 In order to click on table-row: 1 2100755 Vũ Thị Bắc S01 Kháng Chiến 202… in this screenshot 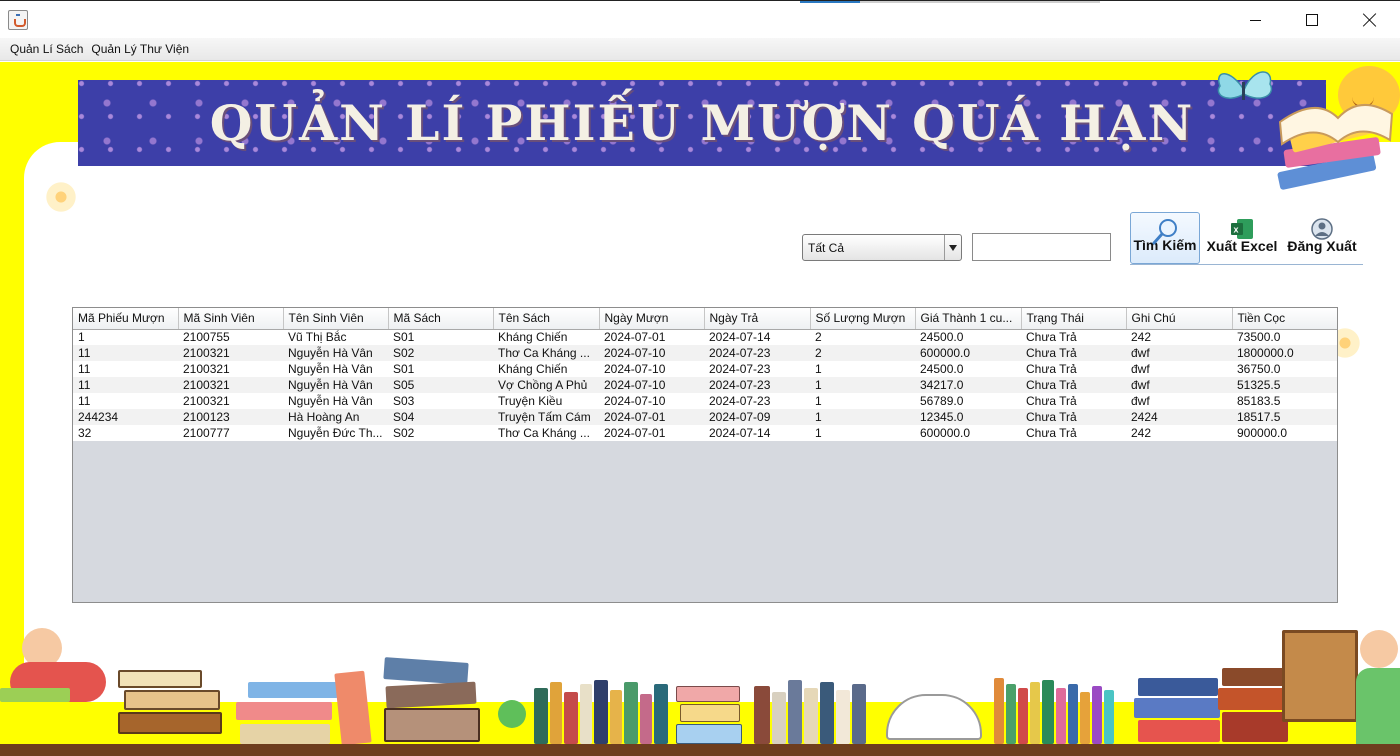, I will do `click(705, 337)`.